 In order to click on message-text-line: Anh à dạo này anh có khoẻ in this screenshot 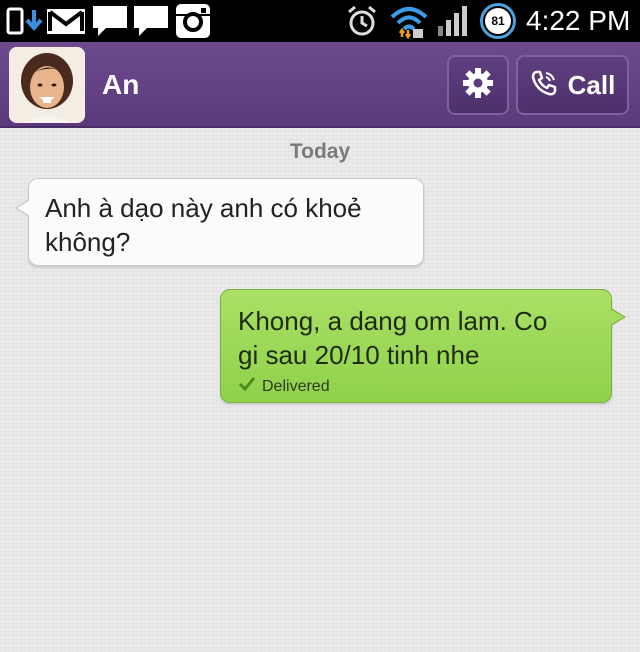, I will do `click(203, 208)`.